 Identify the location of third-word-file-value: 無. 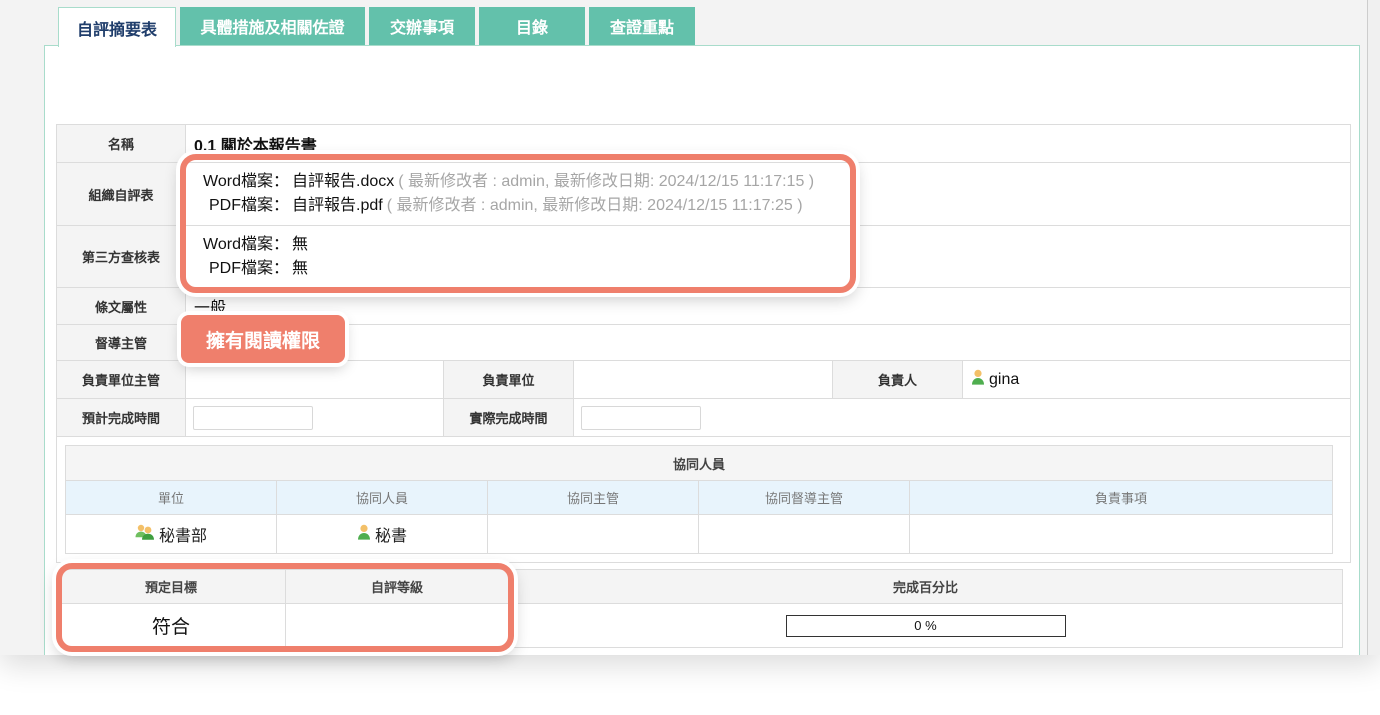
(300, 244).